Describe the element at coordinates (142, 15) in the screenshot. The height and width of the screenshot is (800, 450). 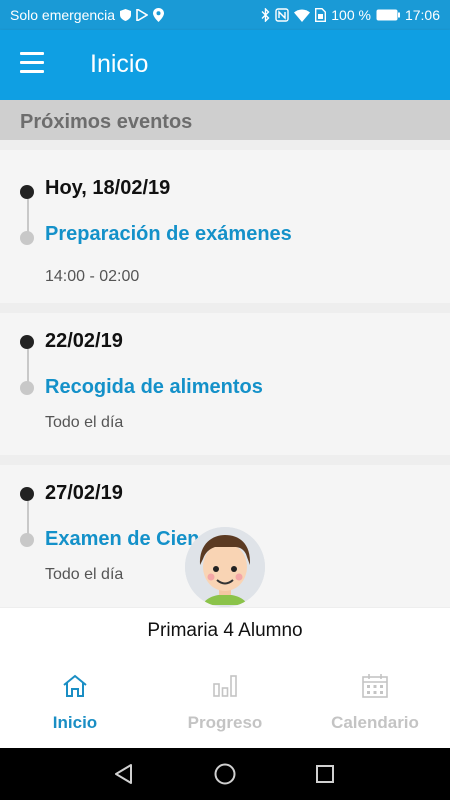
I see `play-store-icon` at that location.